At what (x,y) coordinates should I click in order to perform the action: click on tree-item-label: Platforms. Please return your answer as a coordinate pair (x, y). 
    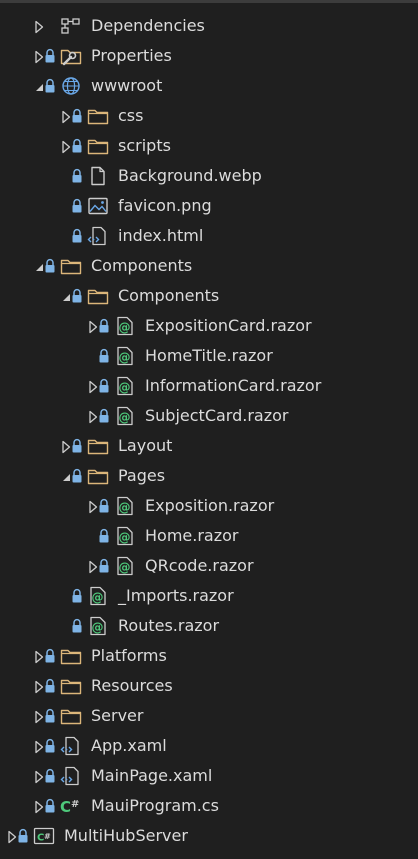
    Looking at the image, I should click on (129, 655).